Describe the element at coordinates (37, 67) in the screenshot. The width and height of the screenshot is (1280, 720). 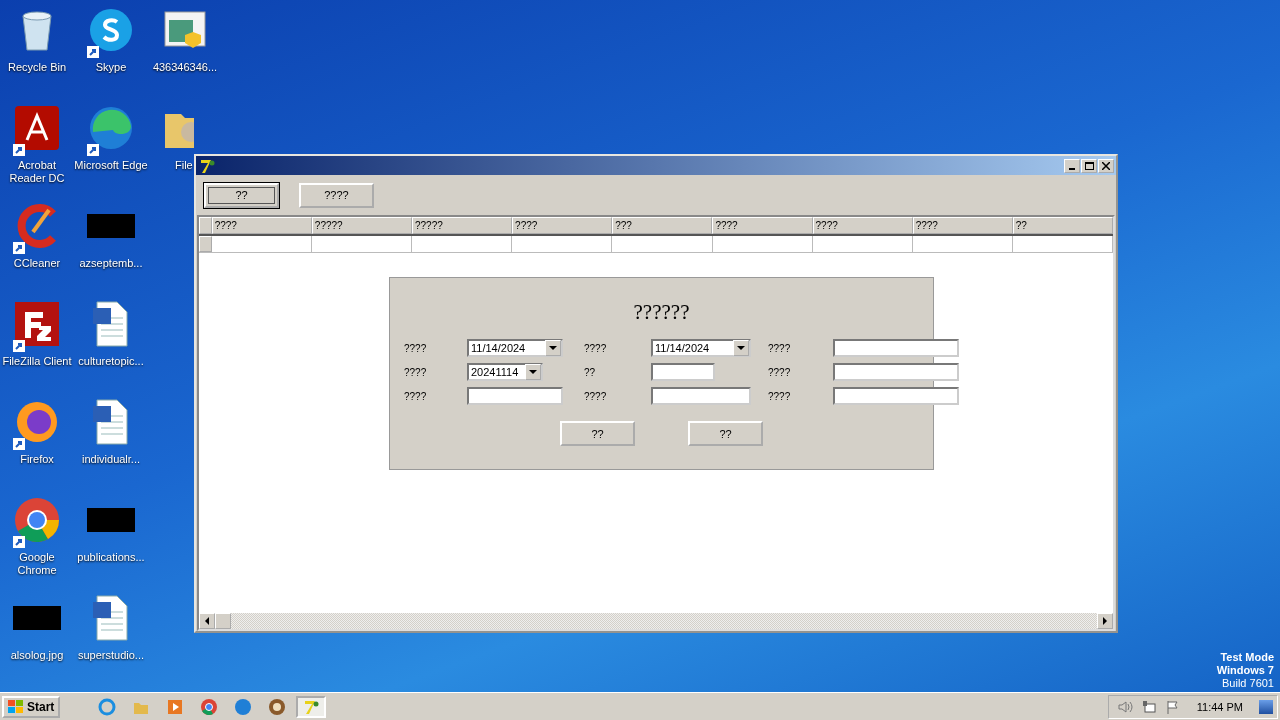
I see `icon-label: Recycle Bin` at that location.